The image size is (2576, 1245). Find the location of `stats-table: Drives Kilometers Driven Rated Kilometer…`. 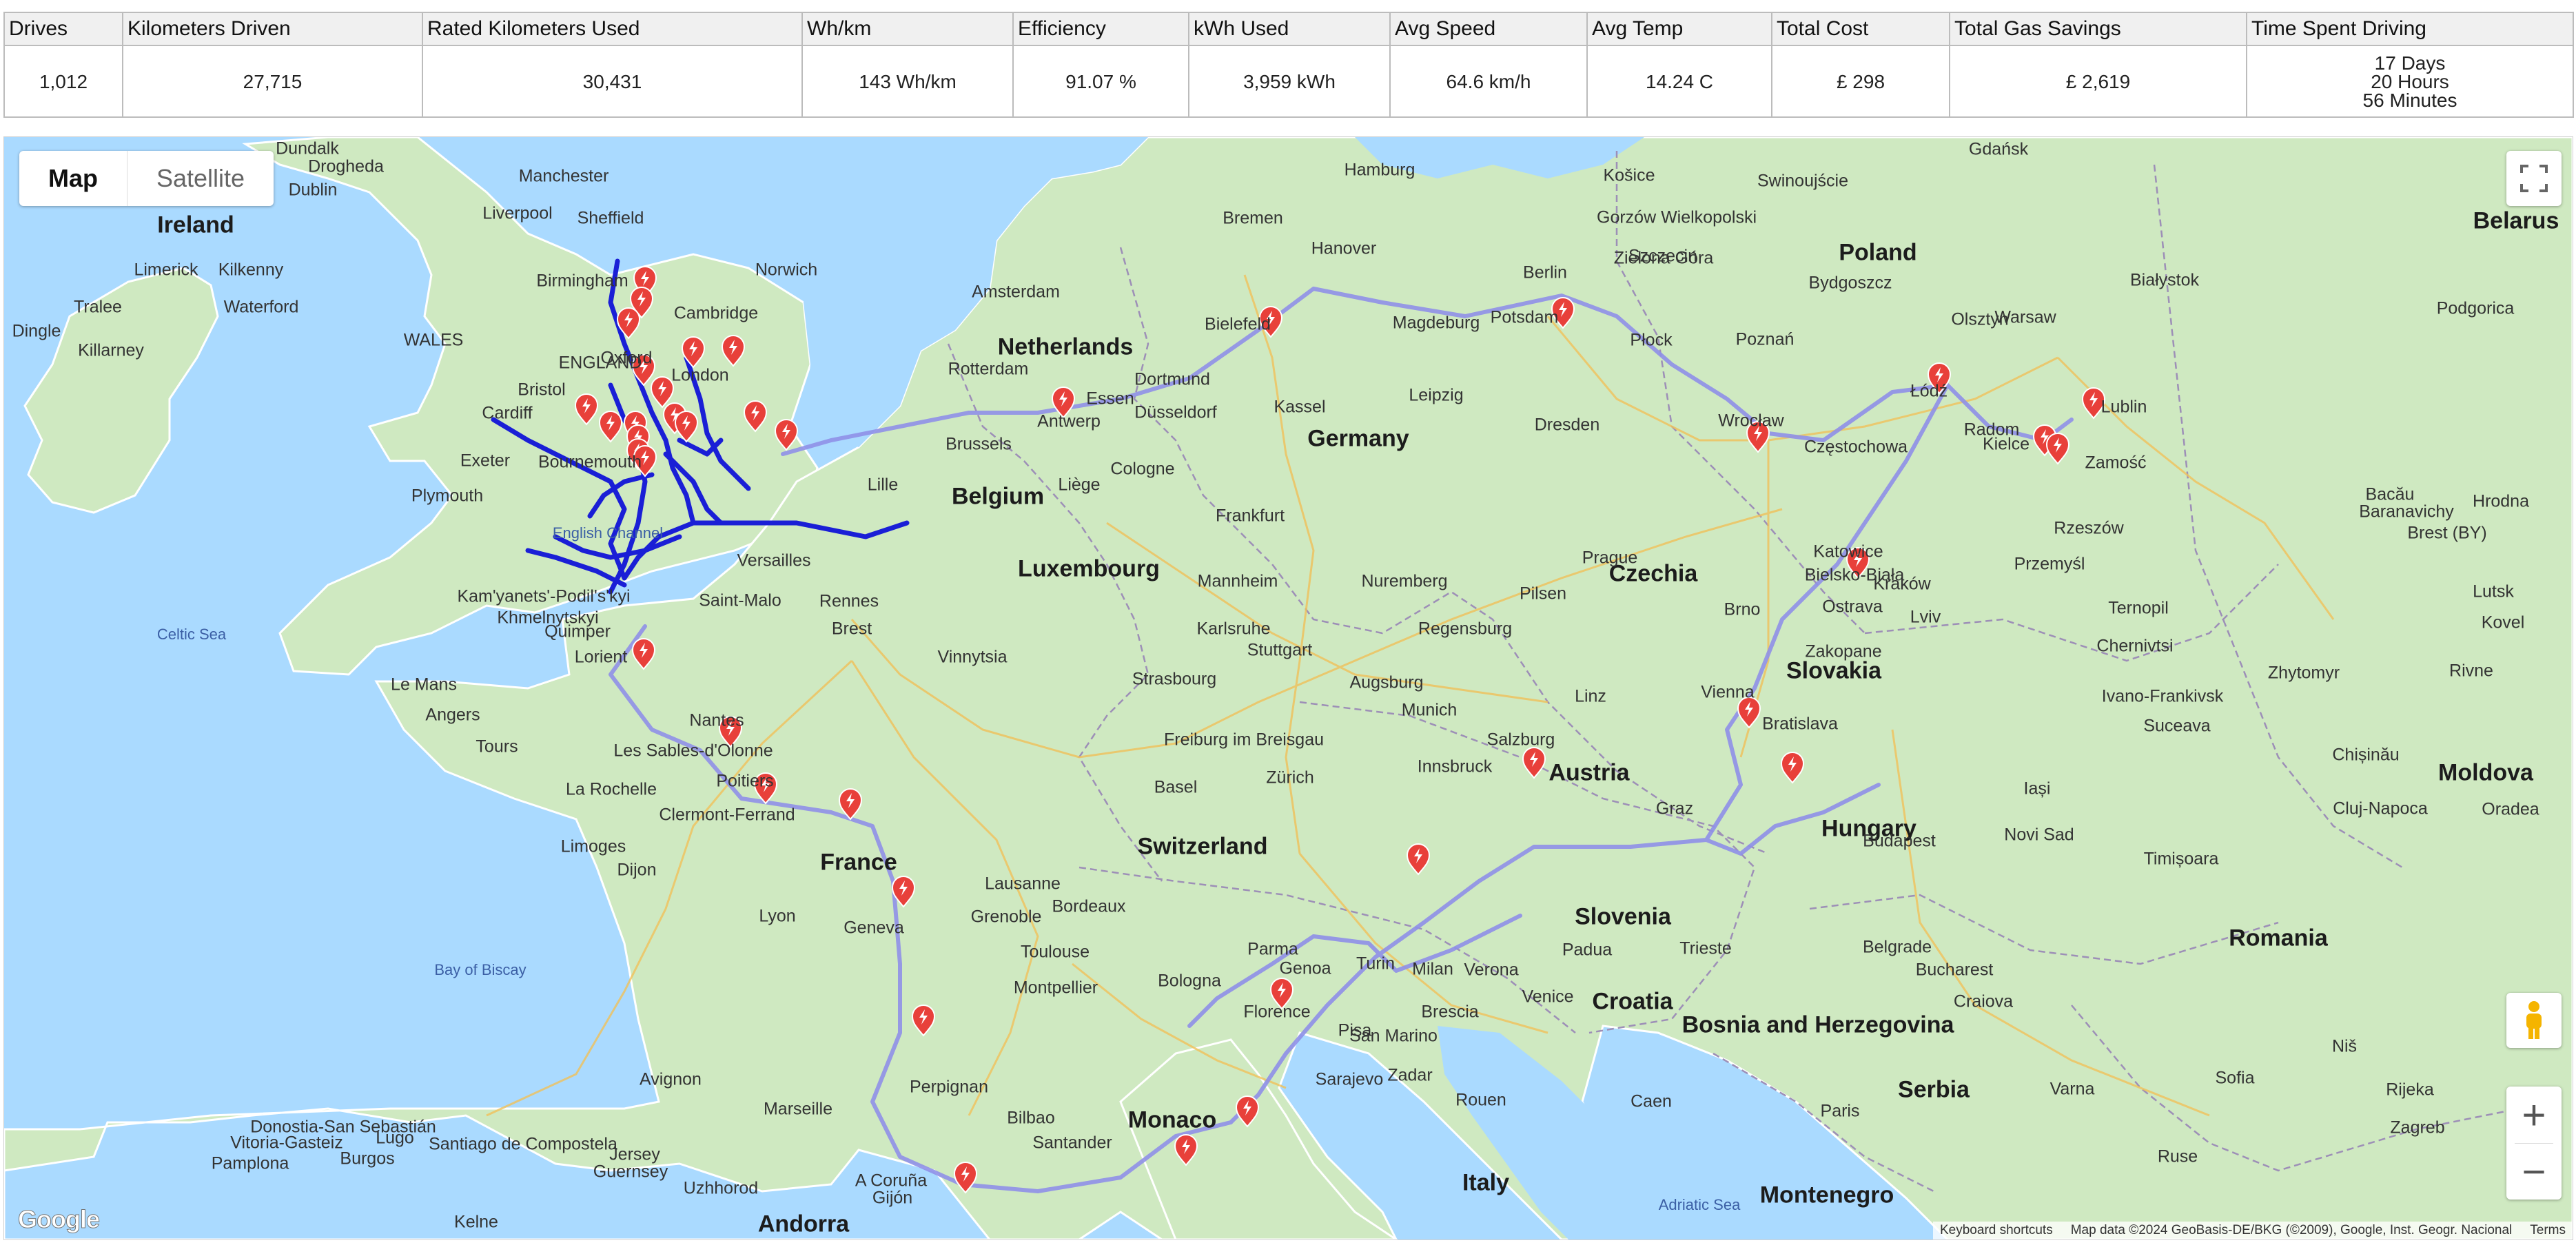

stats-table: Drives Kilometers Driven Rated Kilometer… is located at coordinates (1288, 65).